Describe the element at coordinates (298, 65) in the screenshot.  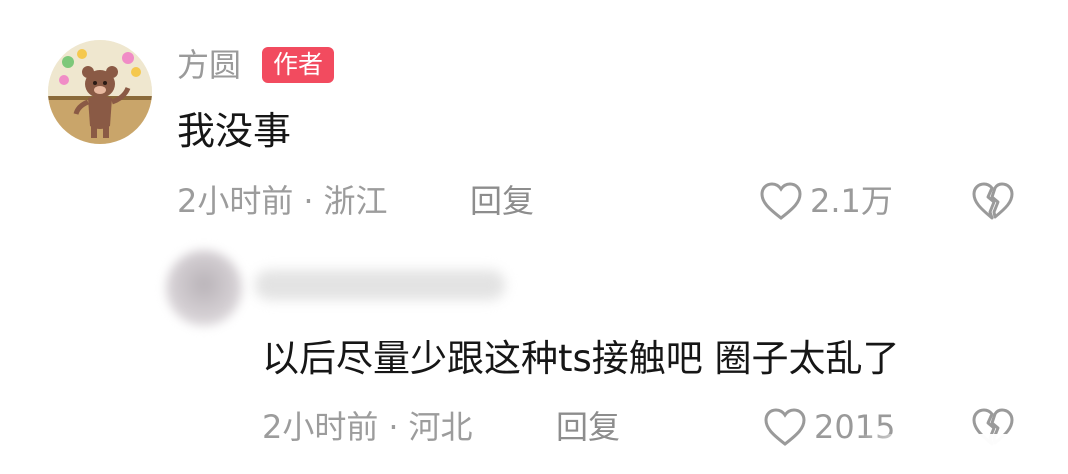
I see `author-badge: 作者` at that location.